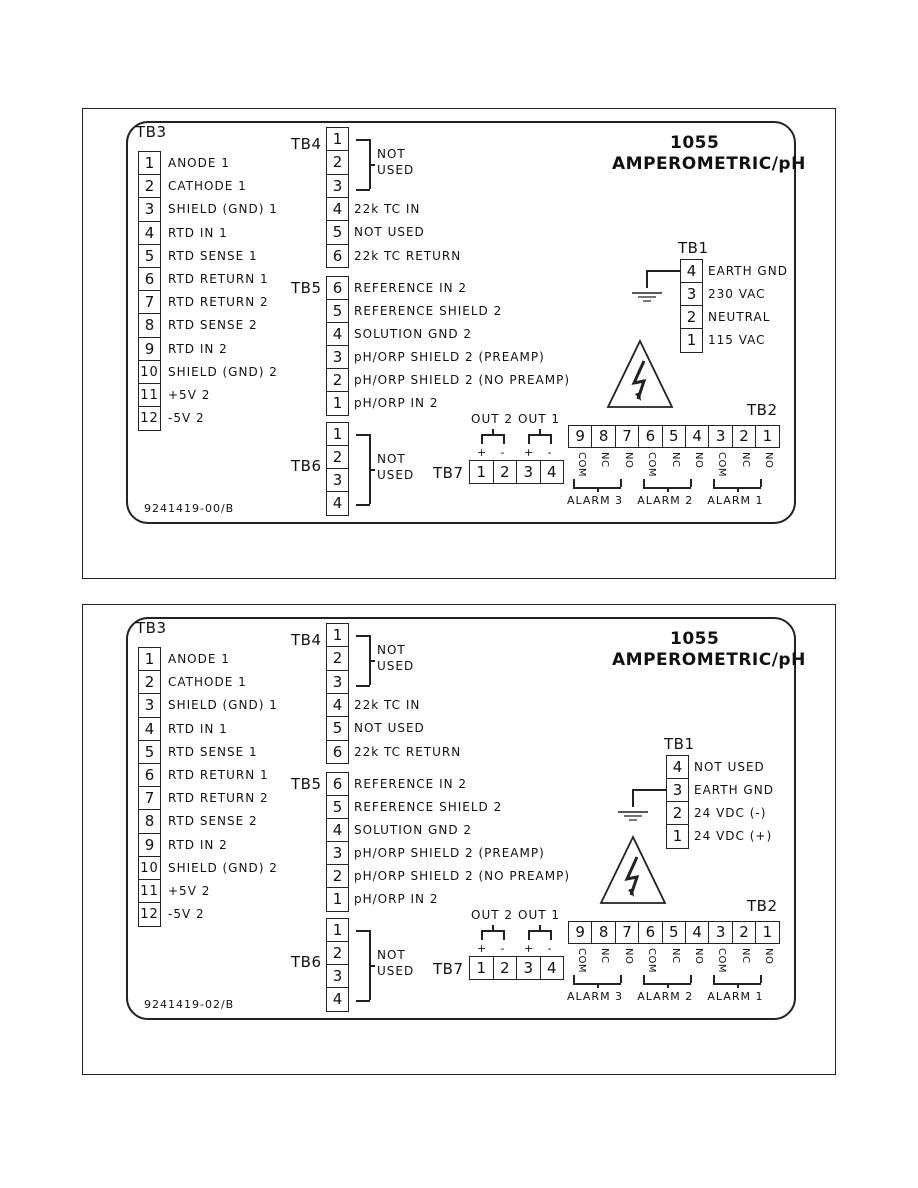 This screenshot has width=918, height=1188. I want to click on tb6-terminal: 4, so click(337, 503).